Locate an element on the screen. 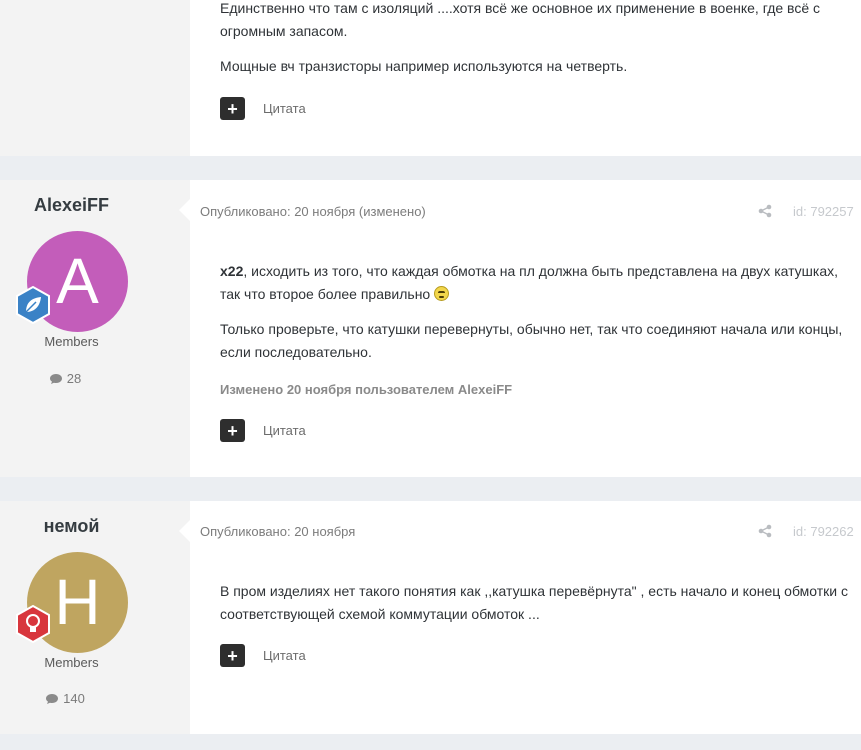 The image size is (861, 750). author-panel is located at coordinates (95, 78).